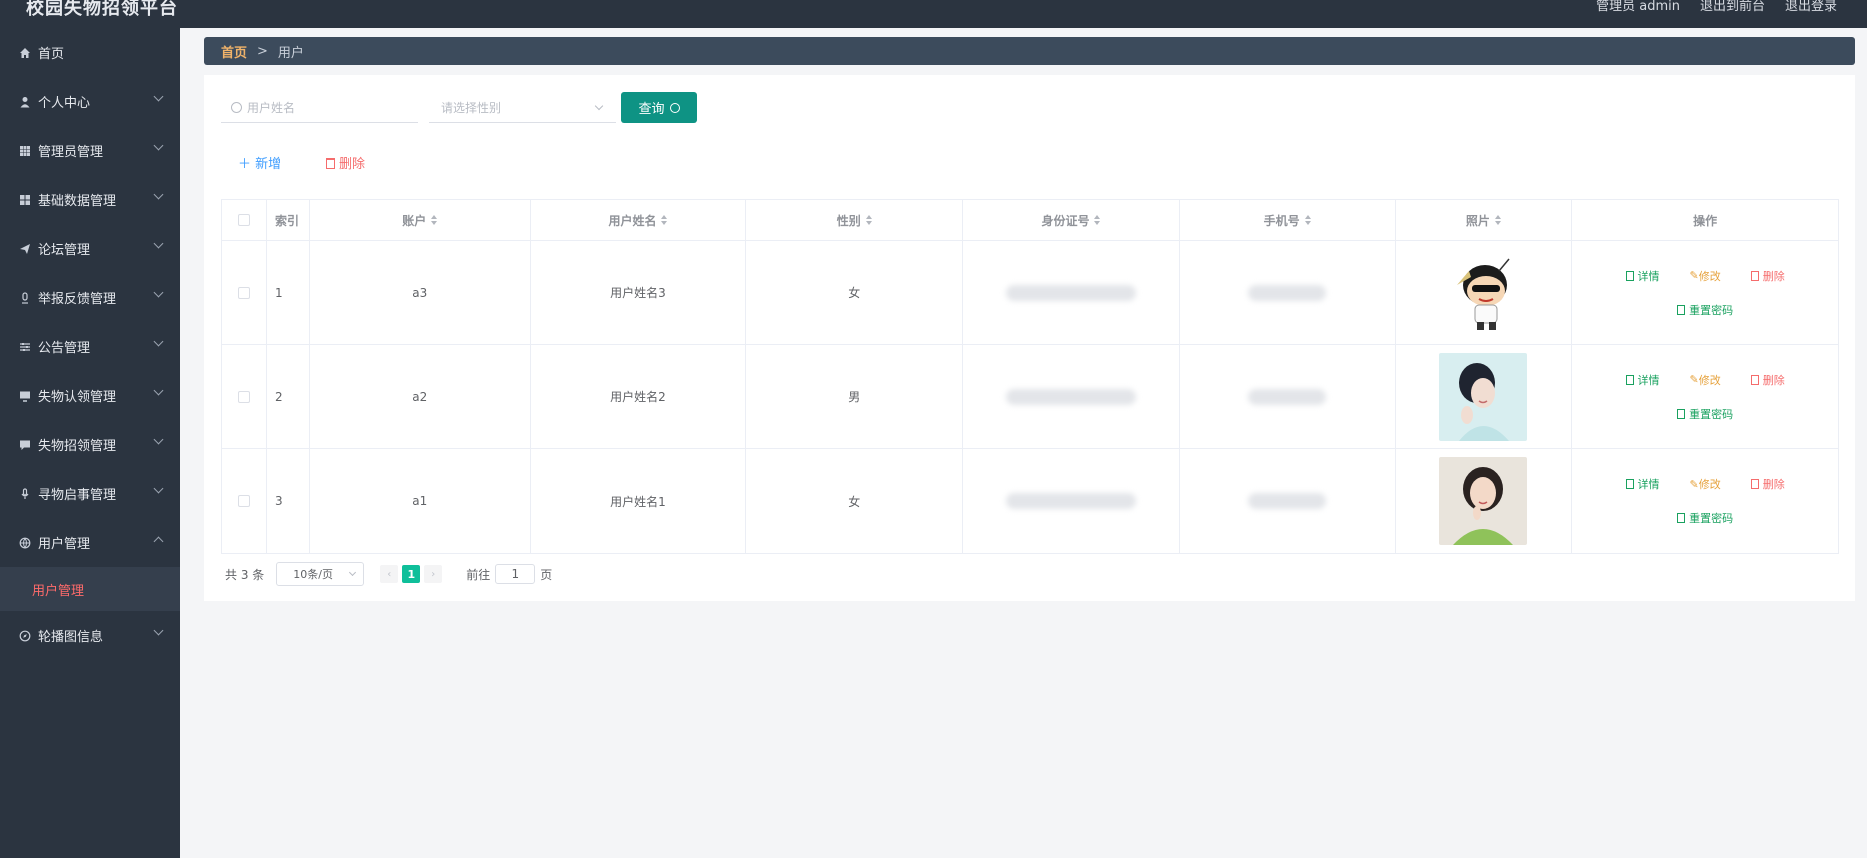  Describe the element at coordinates (290, 53) in the screenshot. I see `breadcrumb-current: 用户` at that location.